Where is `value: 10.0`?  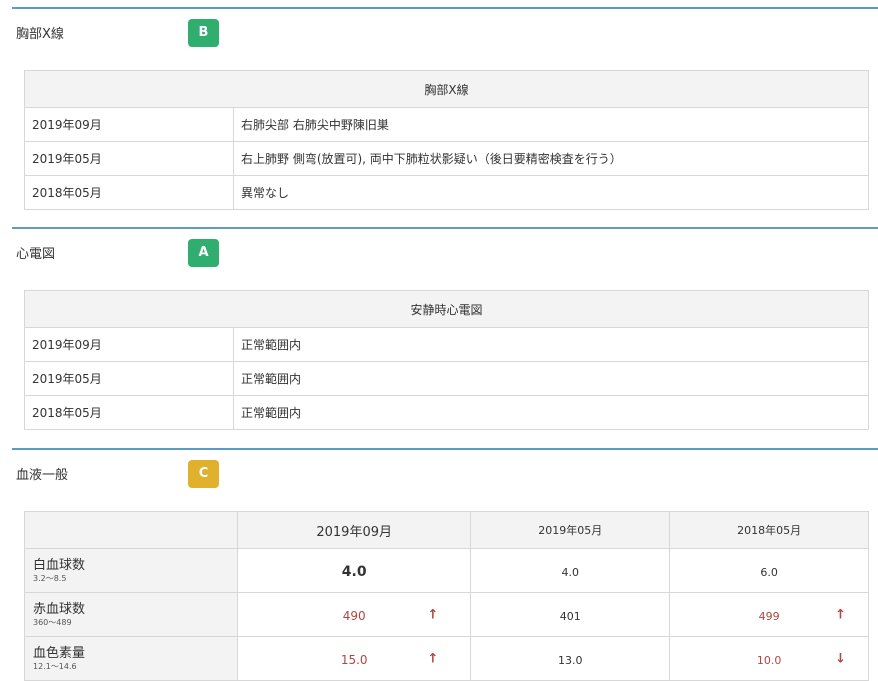 value: 10.0 is located at coordinates (769, 660).